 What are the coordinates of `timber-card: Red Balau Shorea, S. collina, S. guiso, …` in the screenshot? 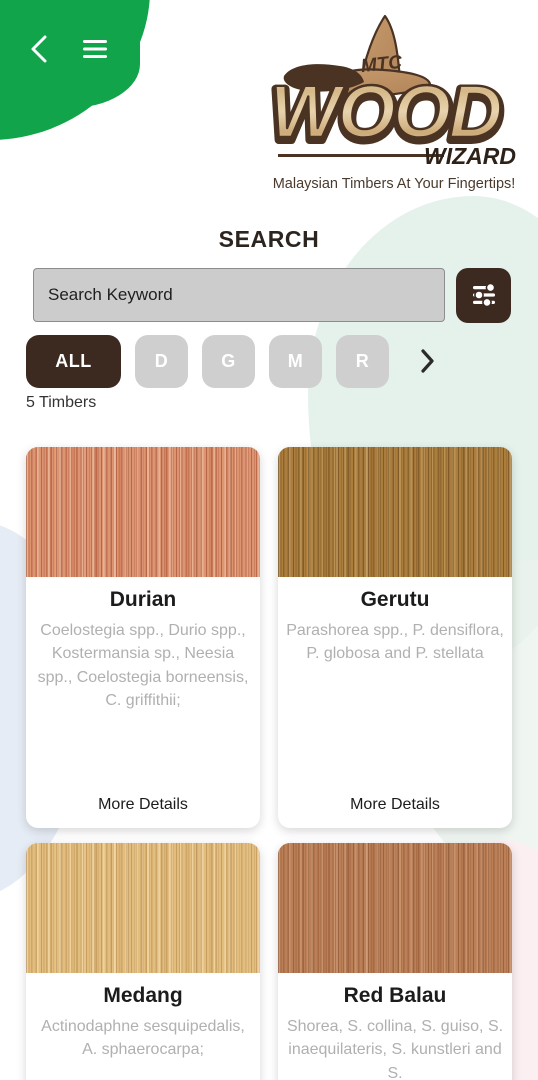 It's located at (395, 961).